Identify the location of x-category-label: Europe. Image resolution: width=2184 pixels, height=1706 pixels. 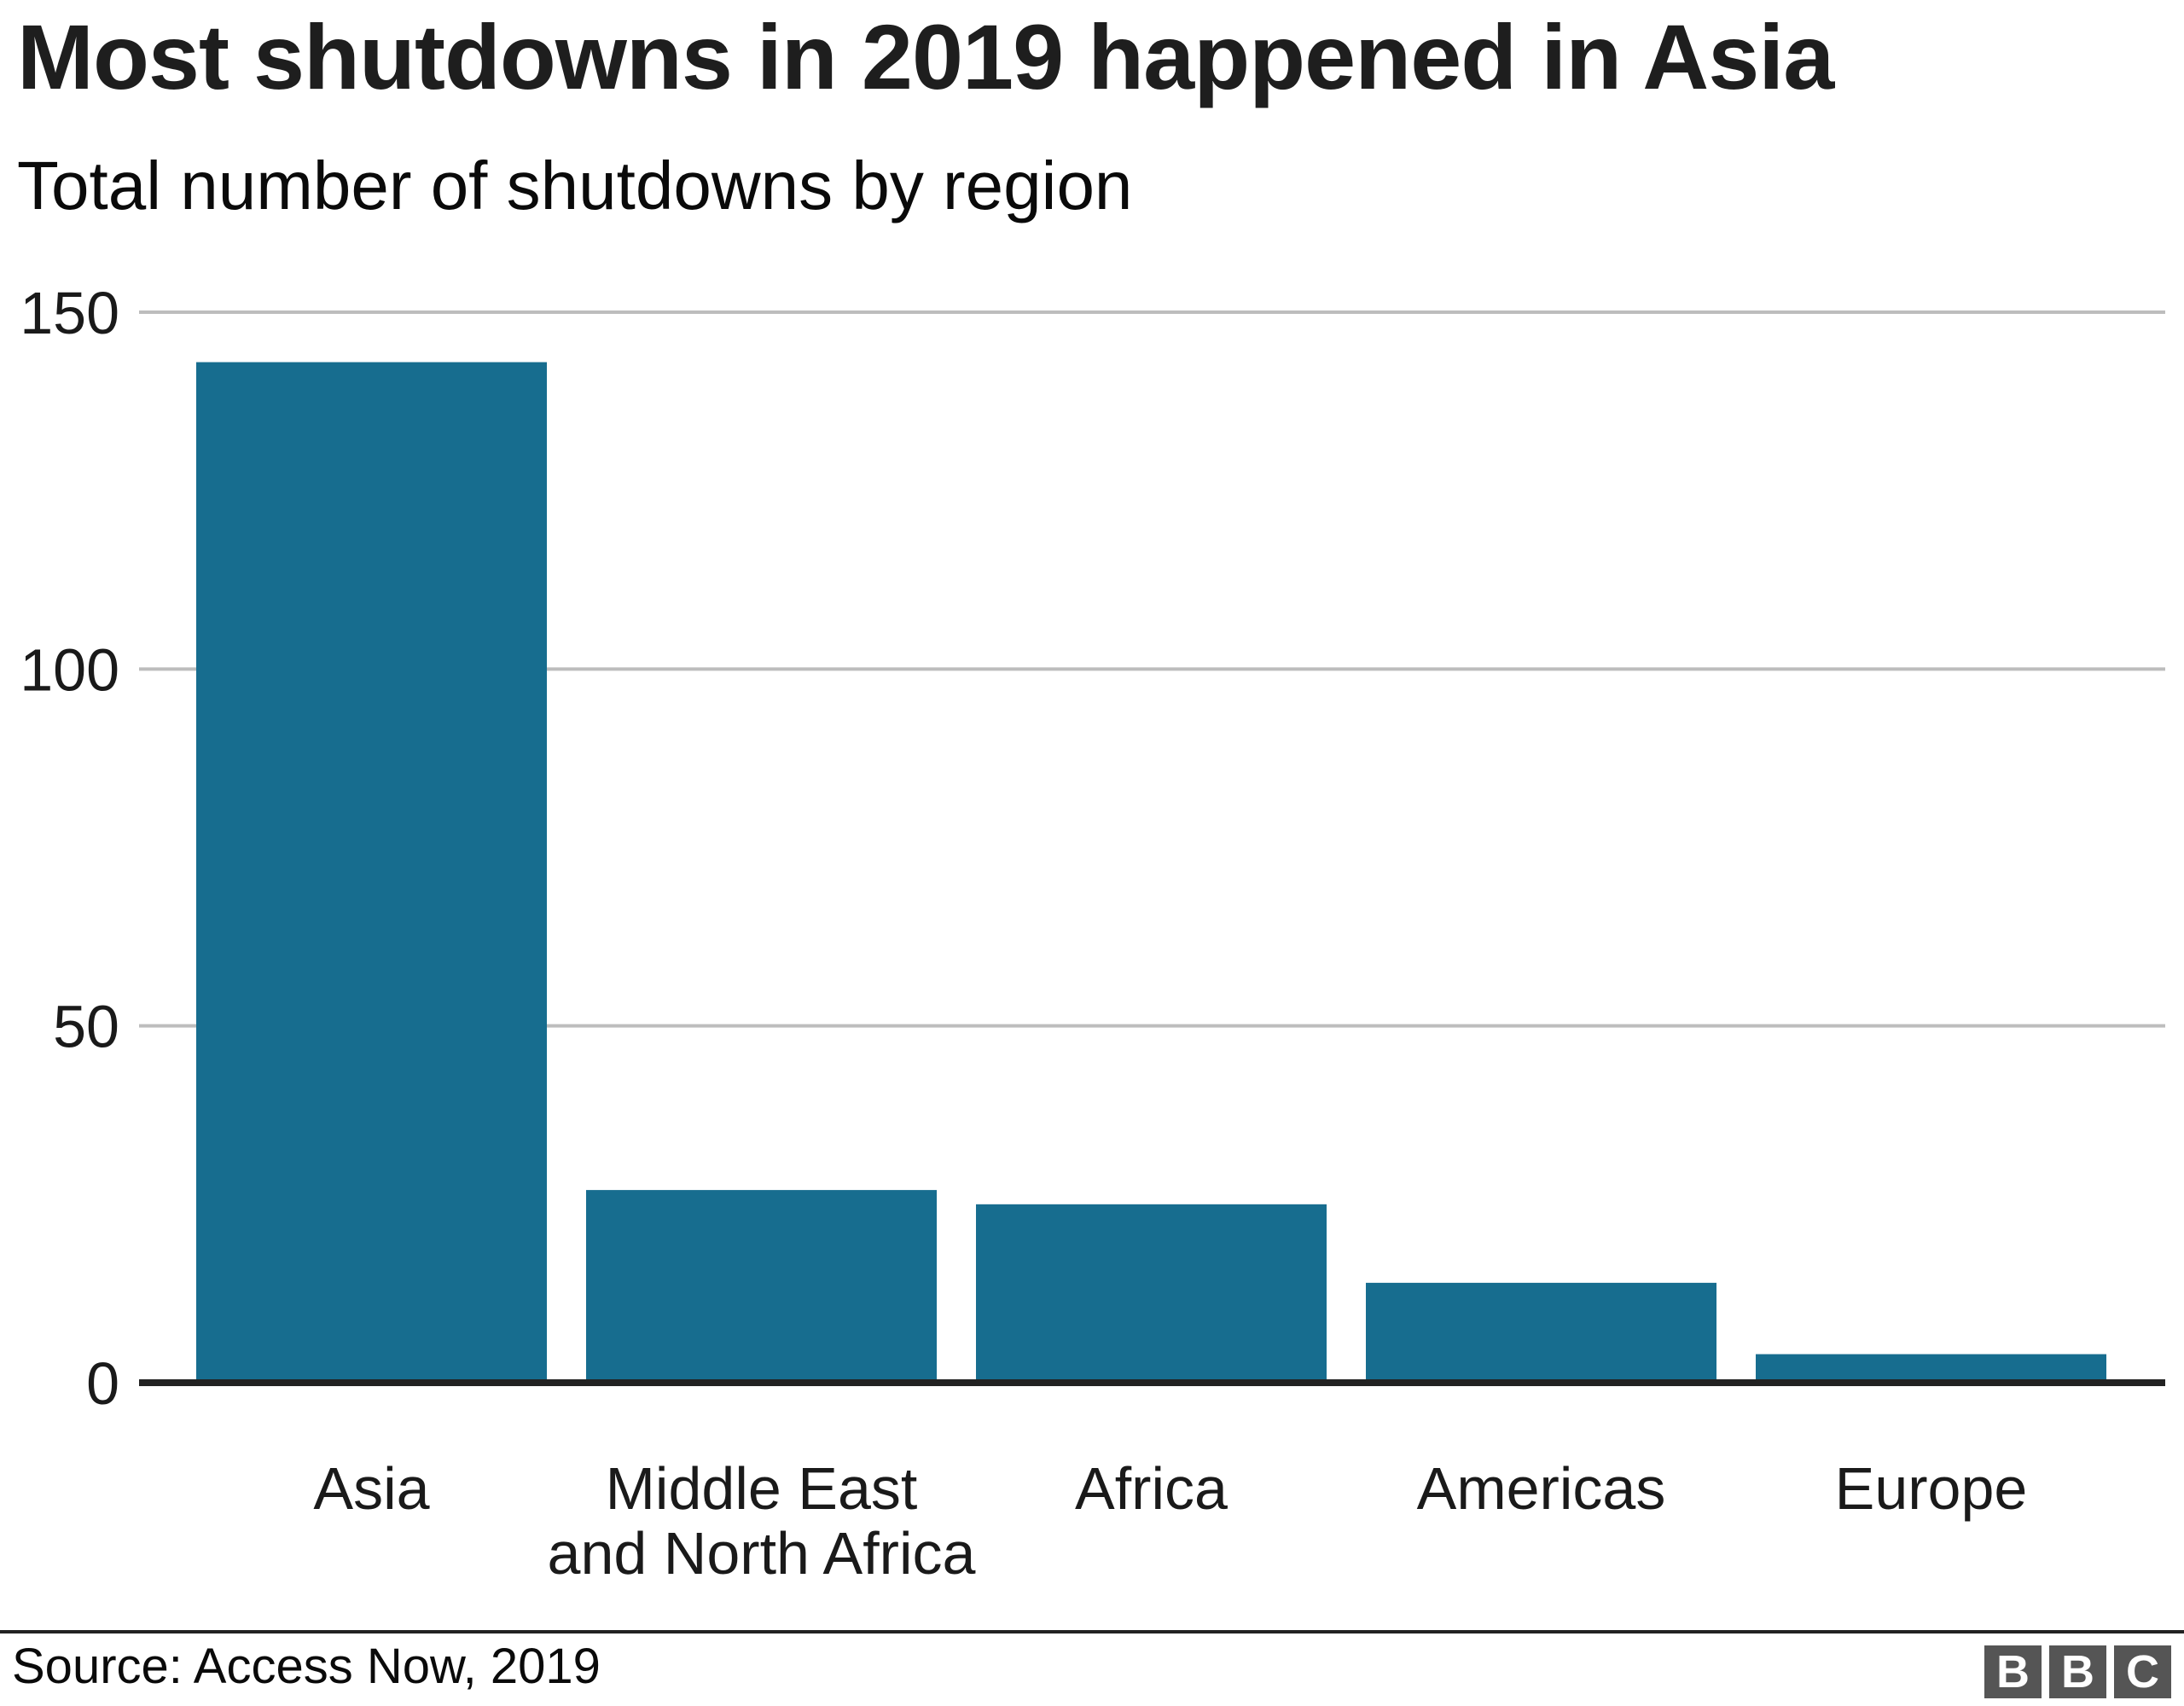
(1931, 1488).